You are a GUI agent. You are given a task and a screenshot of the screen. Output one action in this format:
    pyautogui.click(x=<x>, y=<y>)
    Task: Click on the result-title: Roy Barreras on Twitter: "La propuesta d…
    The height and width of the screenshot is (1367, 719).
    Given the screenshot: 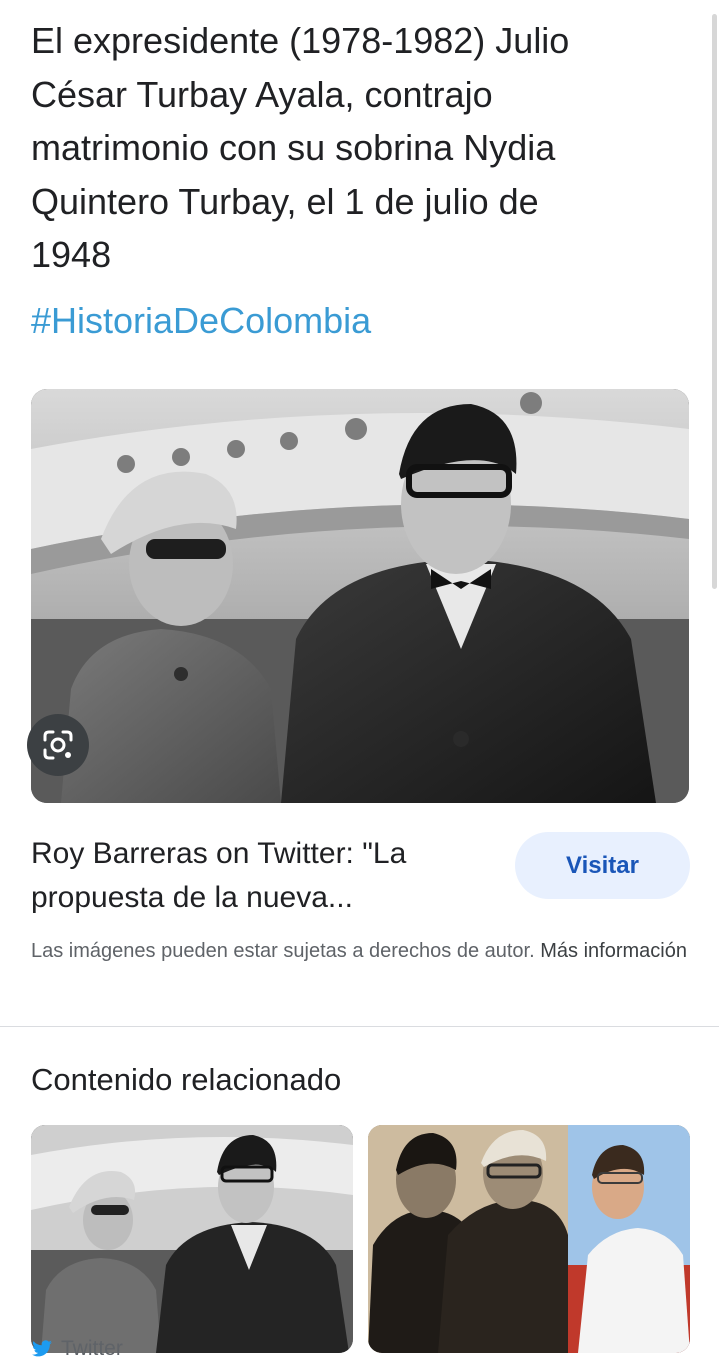 What is the action you would take?
    pyautogui.click(x=261, y=876)
    